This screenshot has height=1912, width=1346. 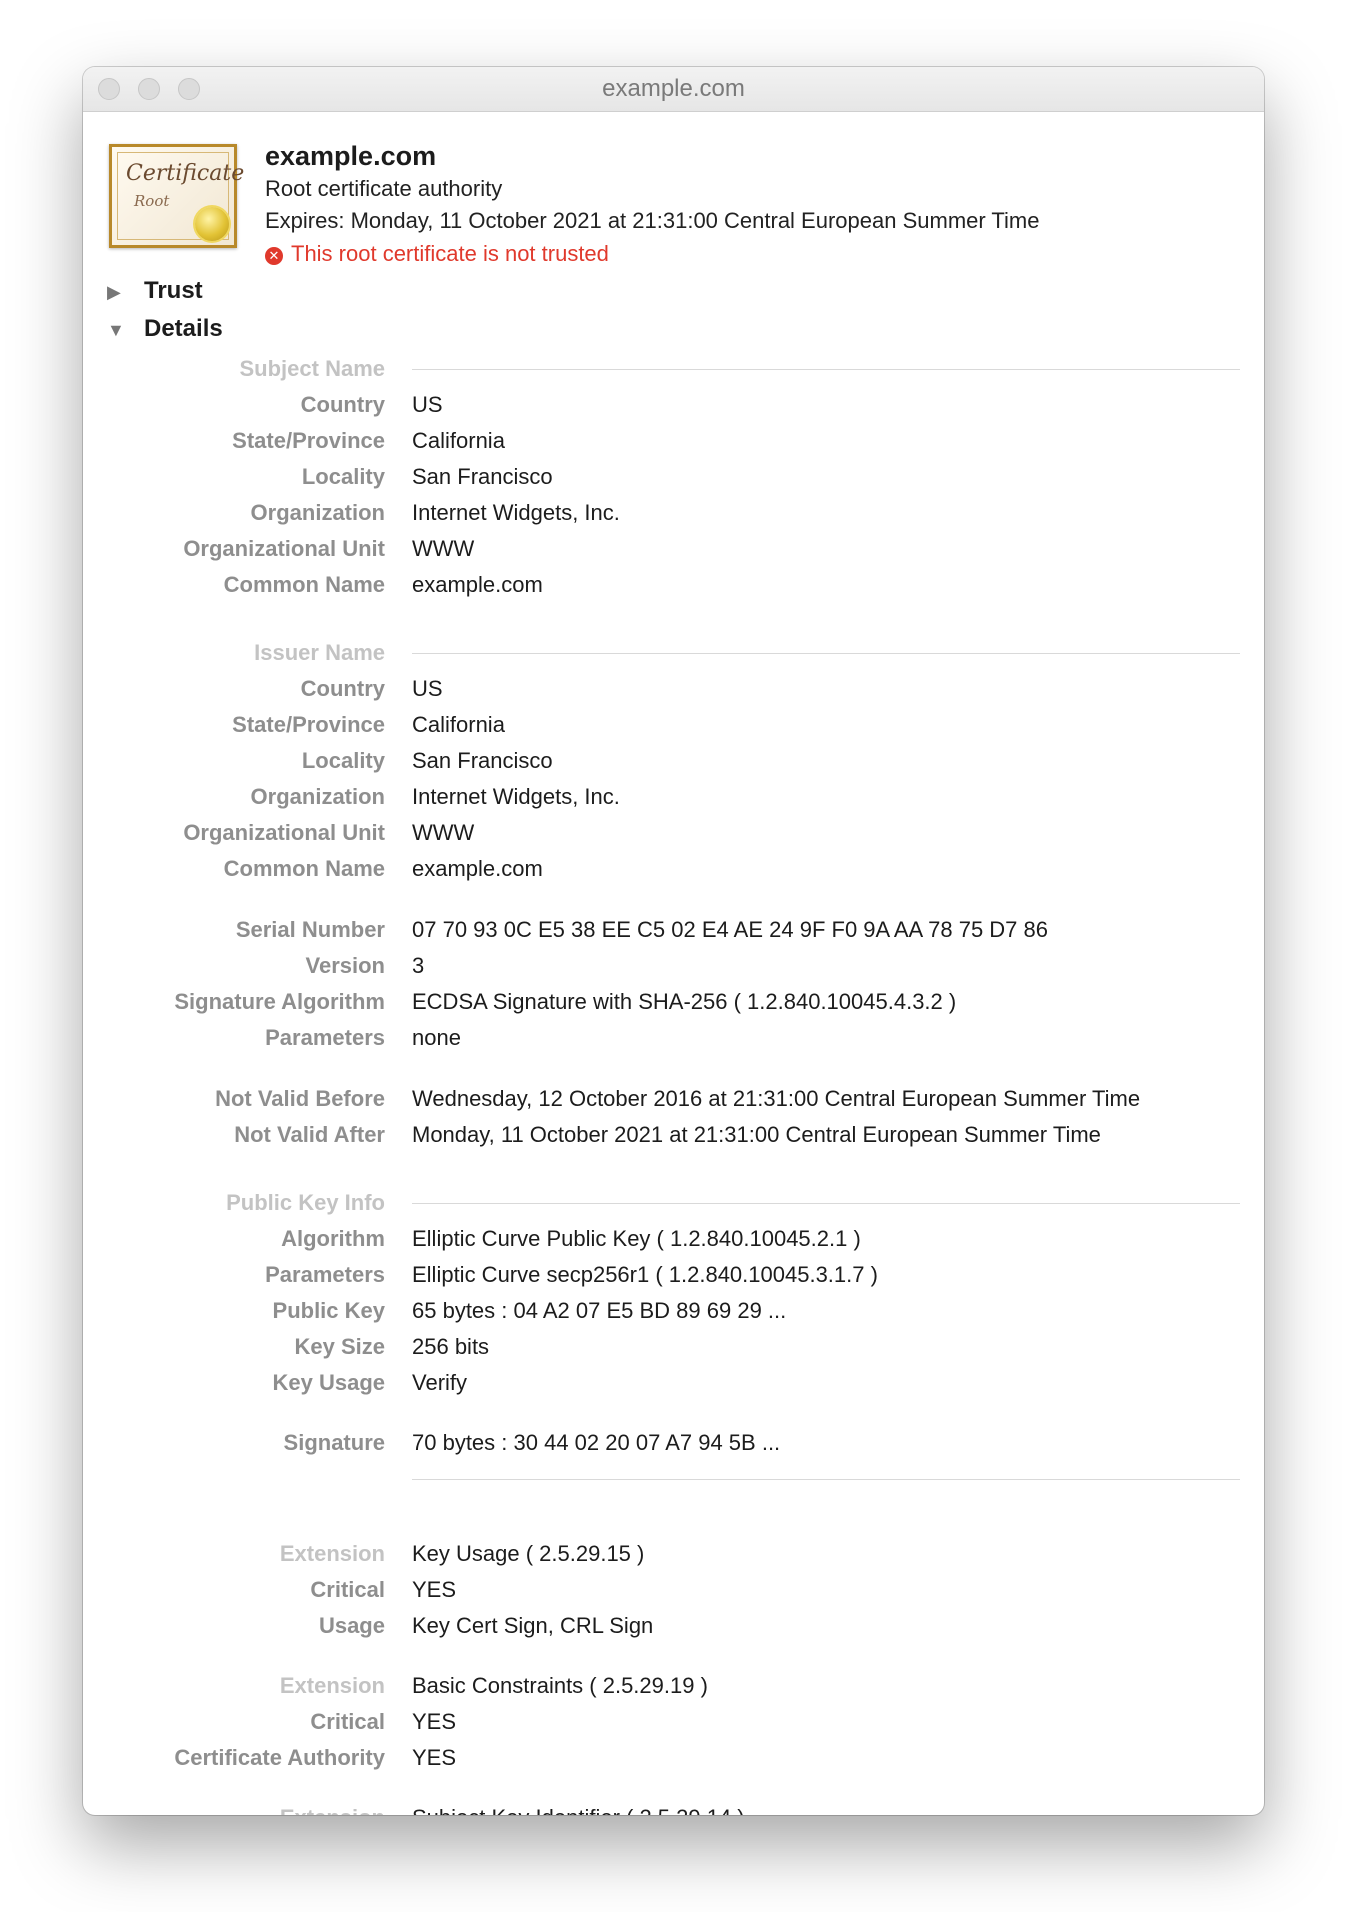 I want to click on detail-value: Key Cert Sign, CRL Sign, so click(x=533, y=1625).